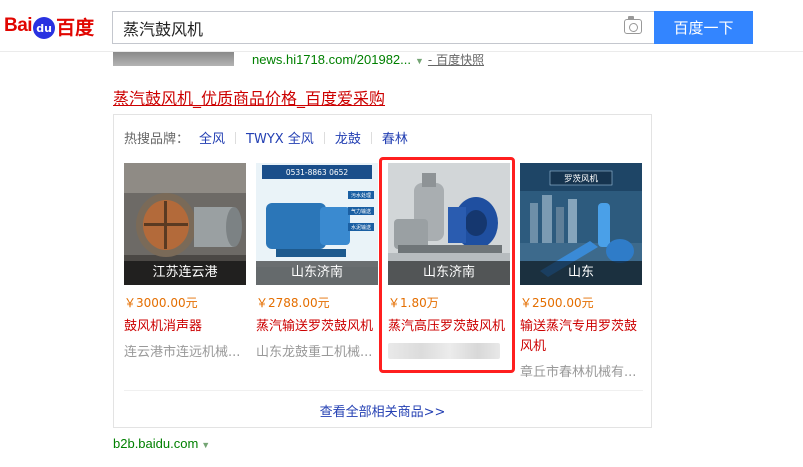 This screenshot has width=803, height=467. I want to click on product-image: 罗茨风机 山东, so click(581, 224).